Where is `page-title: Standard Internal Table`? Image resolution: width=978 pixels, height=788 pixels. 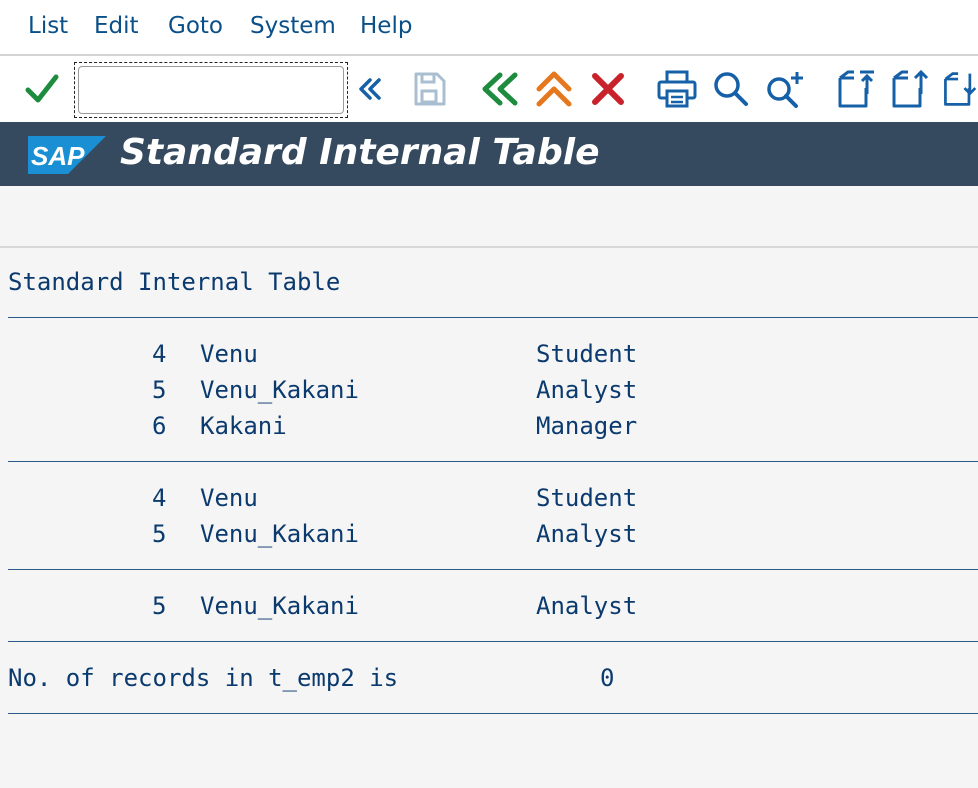
page-title: Standard Internal Table is located at coordinates (360, 152).